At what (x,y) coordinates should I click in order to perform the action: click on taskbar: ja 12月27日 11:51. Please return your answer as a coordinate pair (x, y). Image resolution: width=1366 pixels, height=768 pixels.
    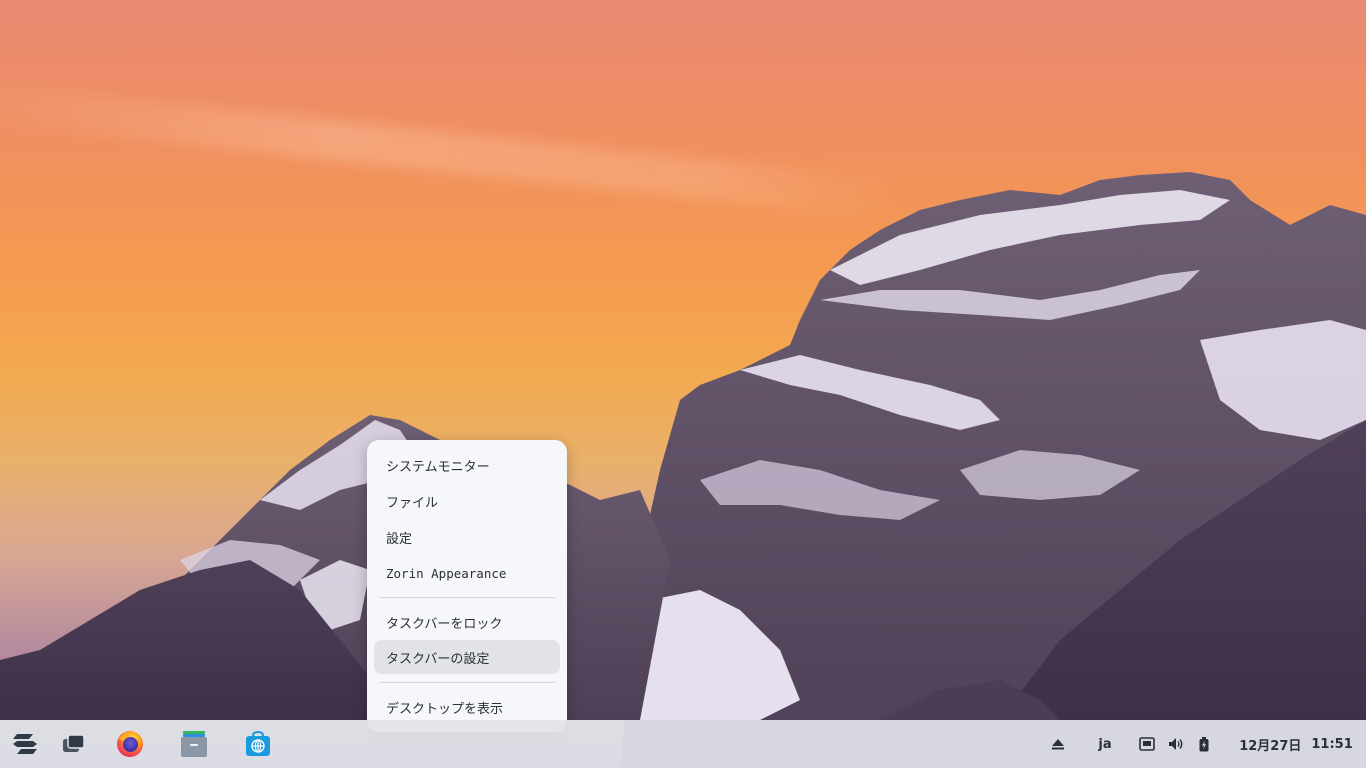
    Looking at the image, I should click on (683, 744).